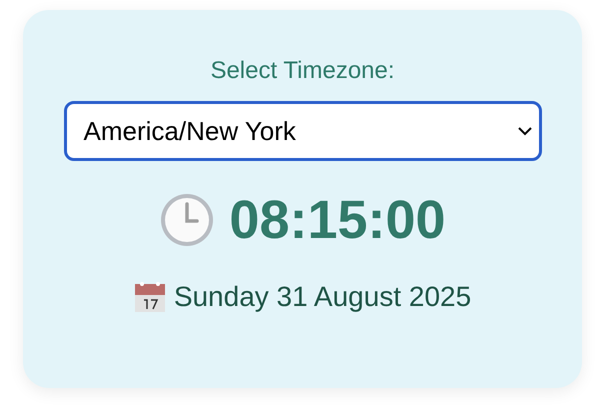 Image resolution: width=604 pixels, height=410 pixels. Describe the element at coordinates (150, 297) in the screenshot. I see `calendar-icon` at that location.